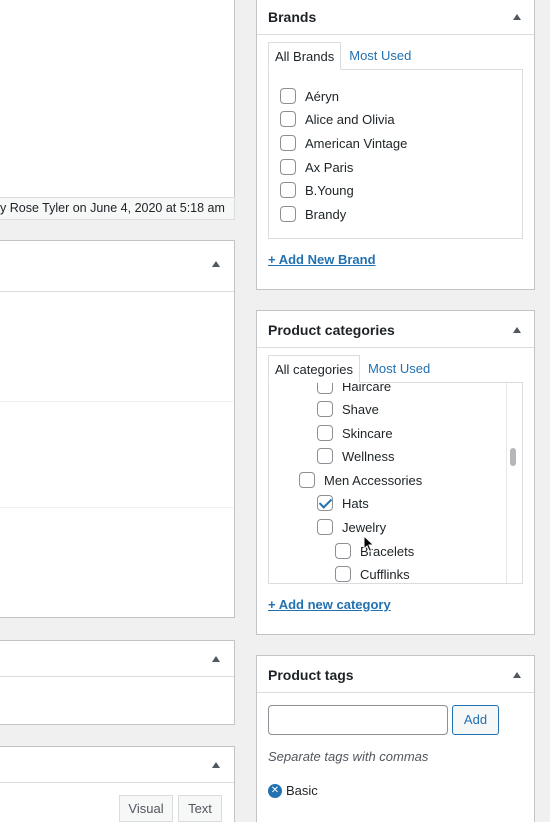 The width and height of the screenshot is (550, 822). I want to click on brand-checkbox-item: Brandy, so click(313, 214).